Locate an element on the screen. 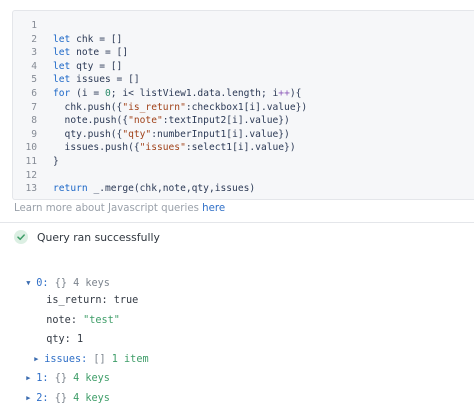  line-number: 5 is located at coordinates (34, 80).